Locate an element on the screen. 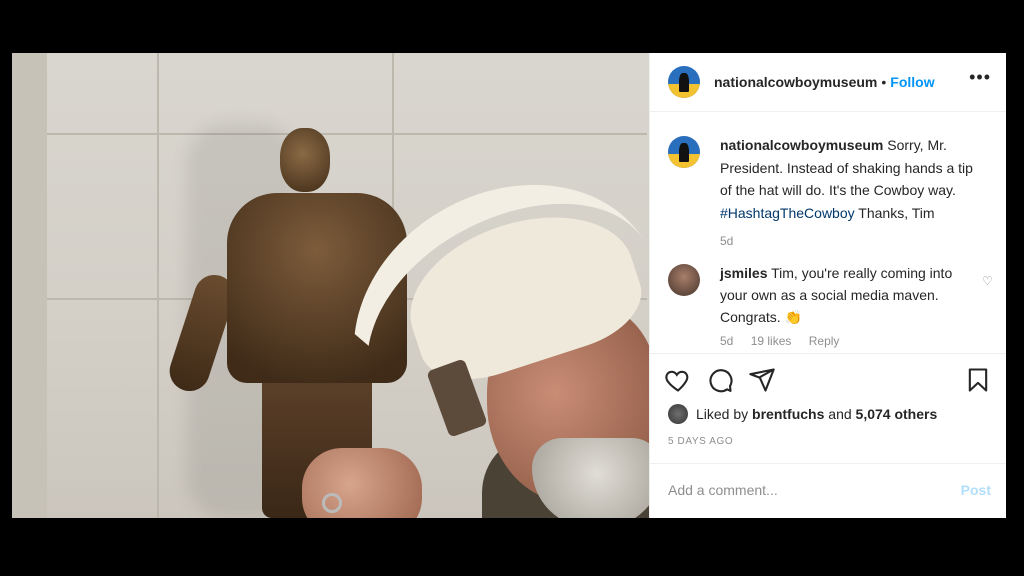 The height and width of the screenshot is (576, 1024). caption-avatar is located at coordinates (684, 152).